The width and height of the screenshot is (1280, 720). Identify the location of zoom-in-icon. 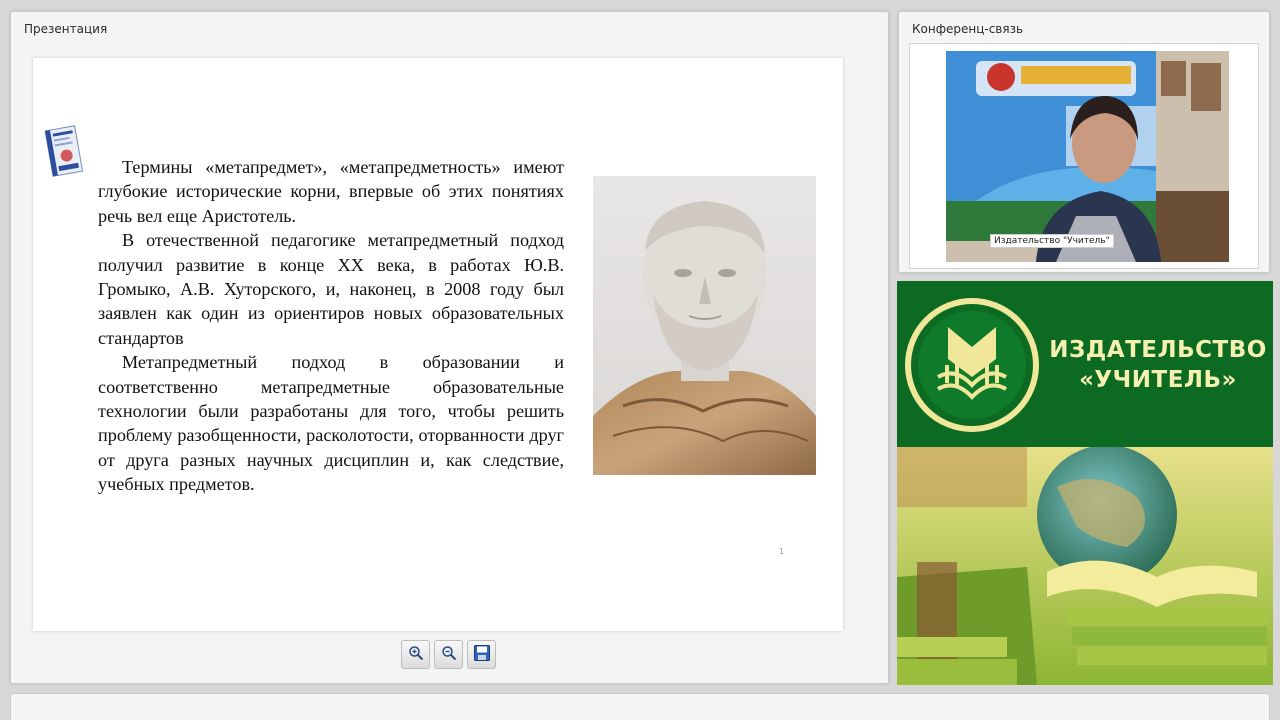
(416, 655).